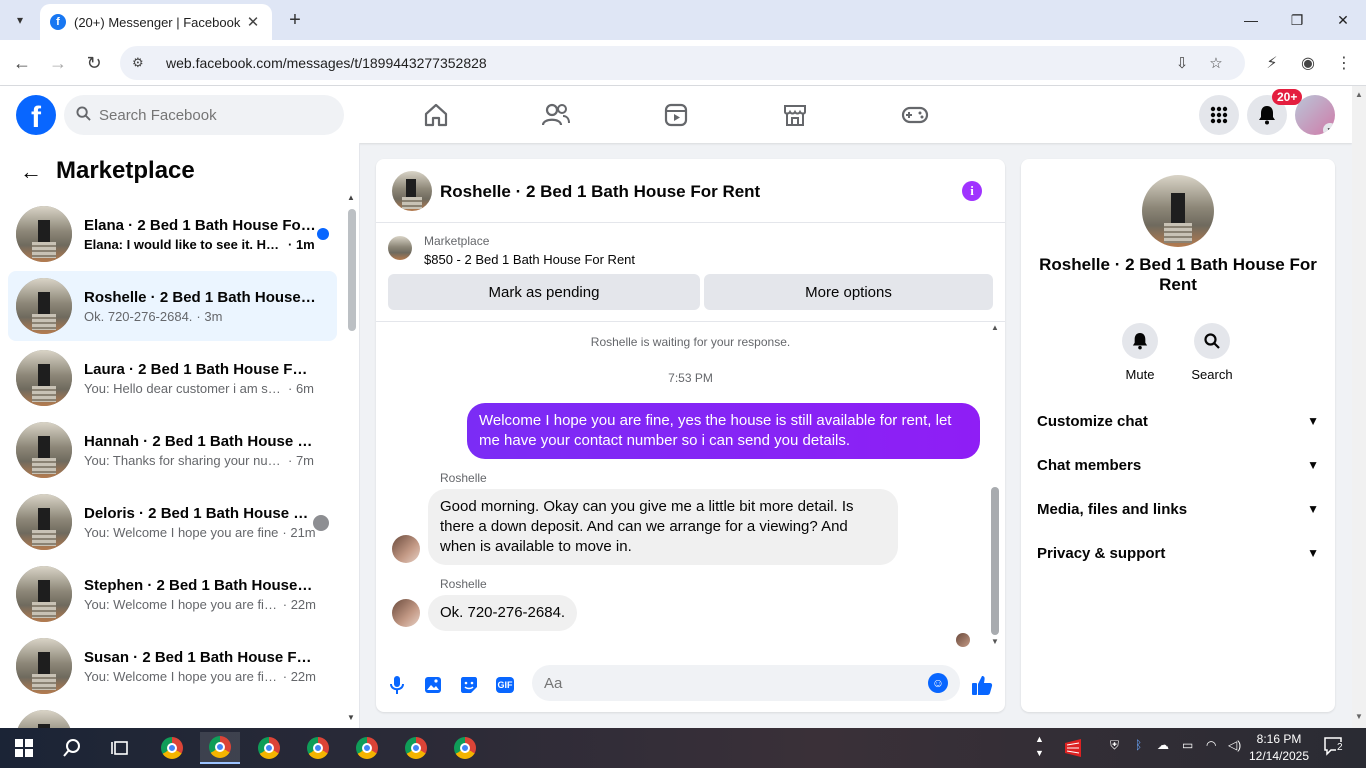 Image resolution: width=1366 pixels, height=768 pixels. Describe the element at coordinates (397, 685) in the screenshot. I see `microphone-icon` at that location.